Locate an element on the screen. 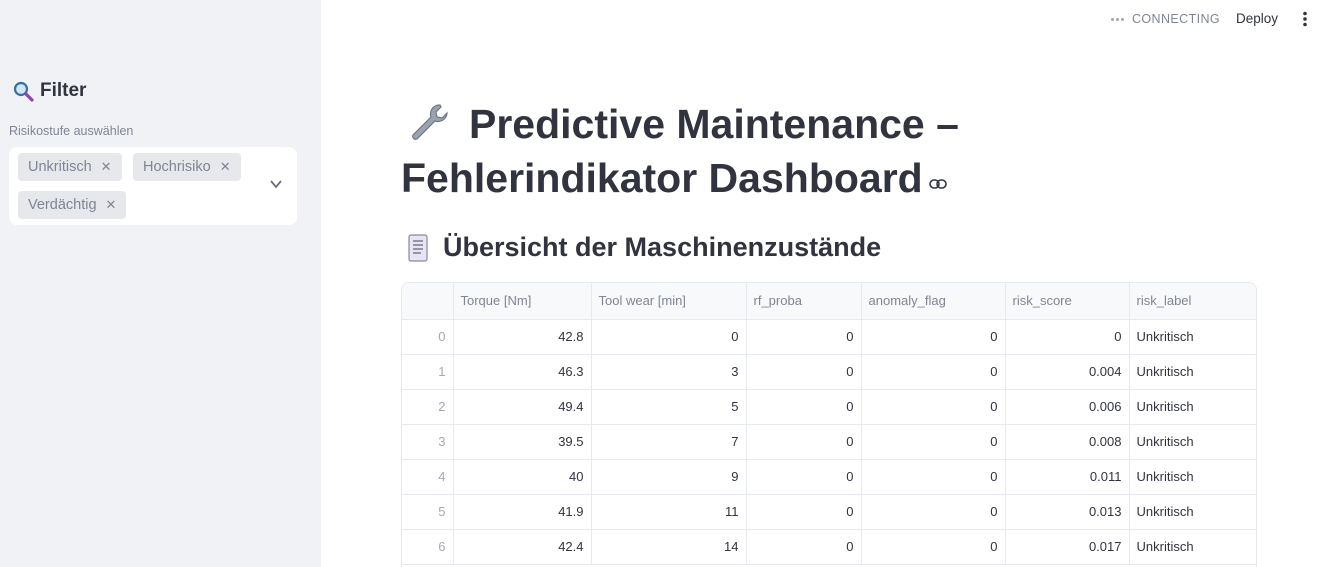 This screenshot has width=1322, height=567. table-row: 1 46.3 3 0 0 0.004 Unkritisch is located at coordinates (829, 372).